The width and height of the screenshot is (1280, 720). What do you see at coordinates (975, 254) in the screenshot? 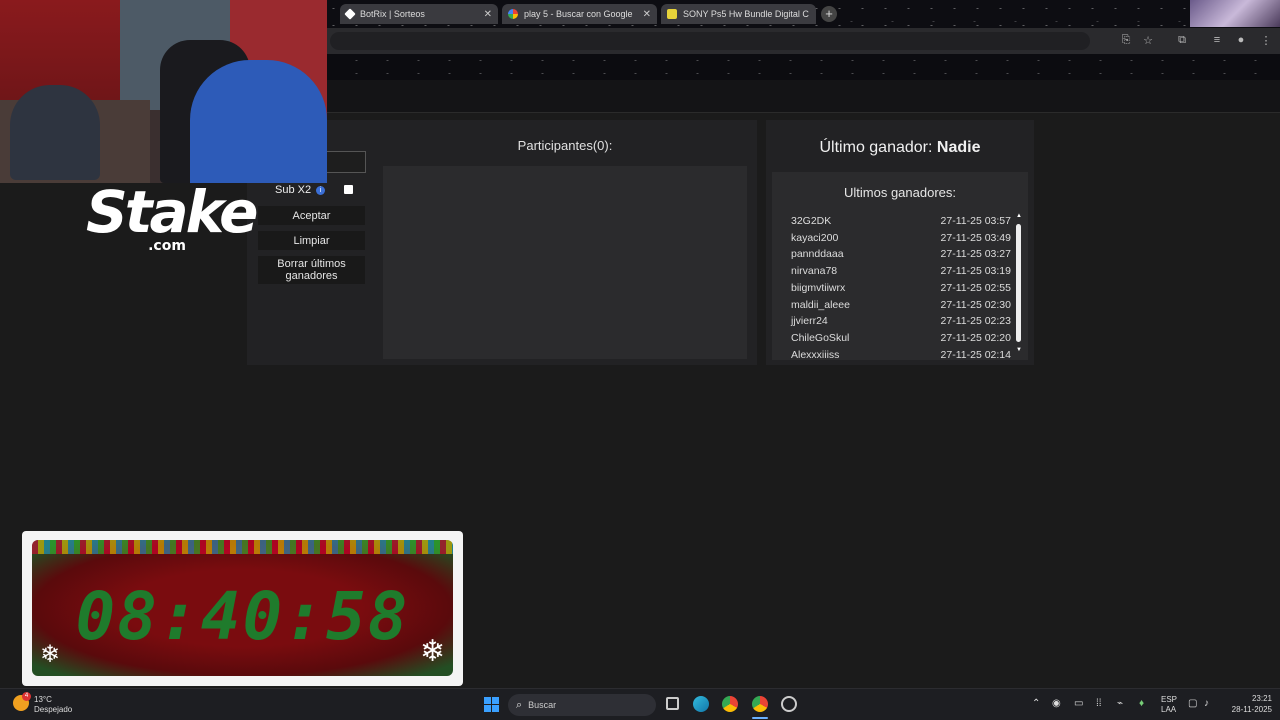
I see `winner-time: 27-11-25 03:27` at bounding box center [975, 254].